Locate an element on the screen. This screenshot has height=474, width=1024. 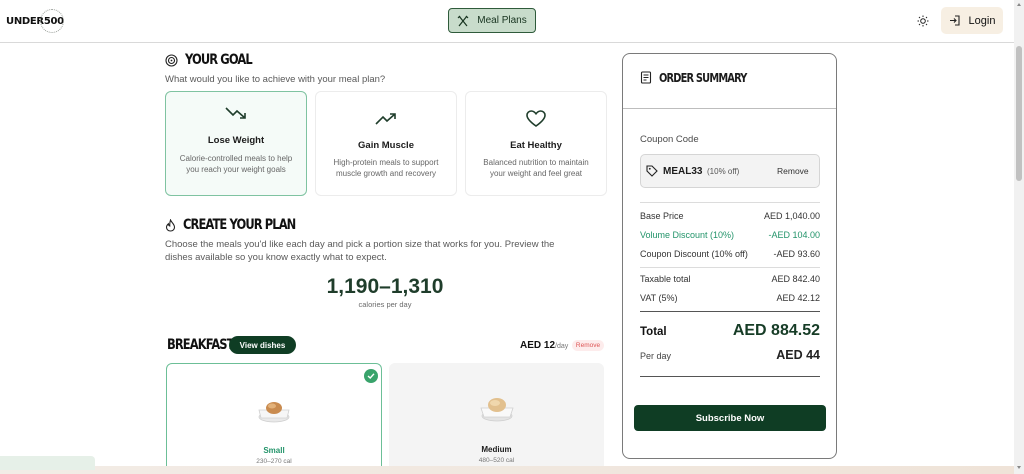
order-summary-header: ORDER SUMMARY is located at coordinates (729, 81).